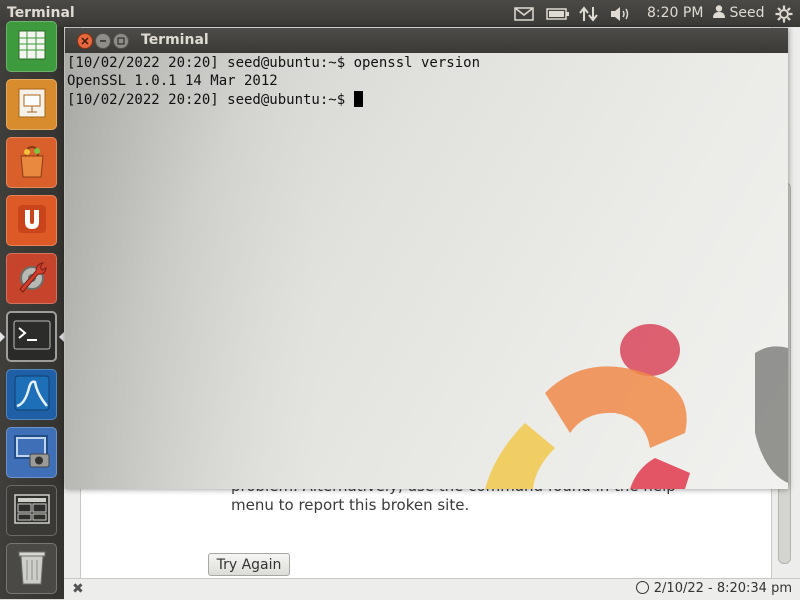 Image resolution: width=800 pixels, height=600 pixels. I want to click on spreadsheet-icon, so click(32, 47).